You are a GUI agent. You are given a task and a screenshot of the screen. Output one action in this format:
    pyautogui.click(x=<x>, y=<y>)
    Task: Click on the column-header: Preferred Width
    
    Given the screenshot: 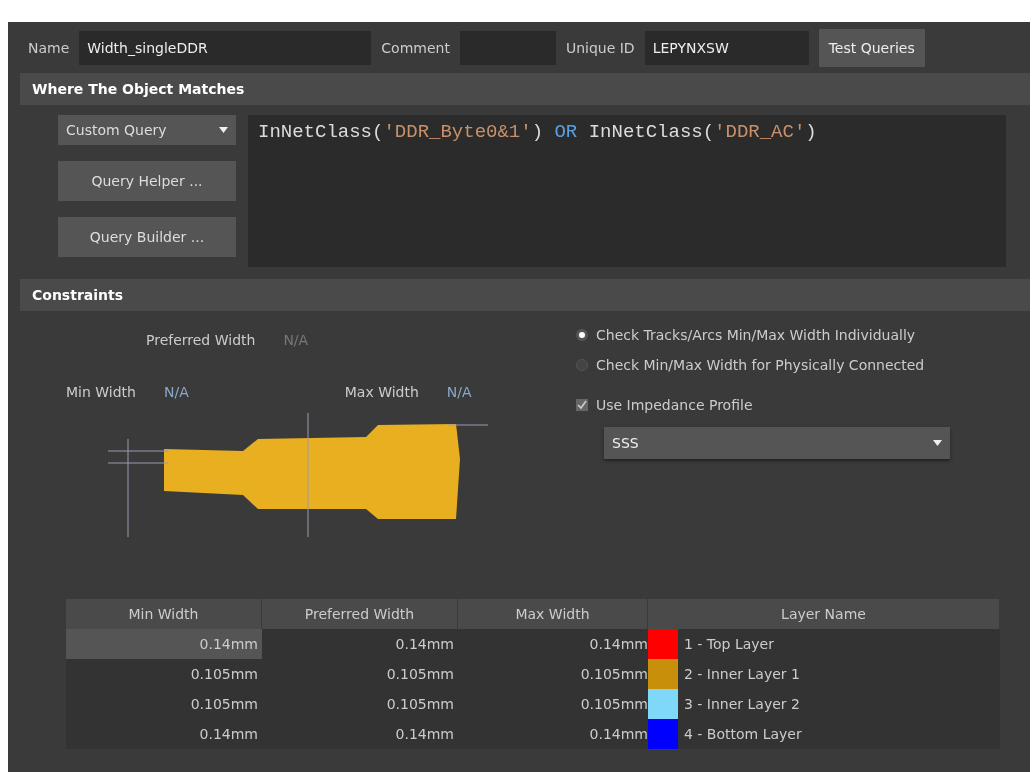 What is the action you would take?
    pyautogui.click(x=360, y=614)
    